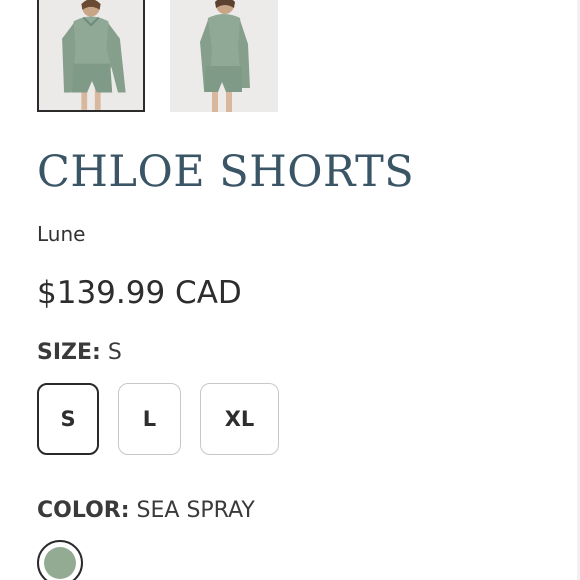 Image resolution: width=580 pixels, height=580 pixels. Describe the element at coordinates (60, 563) in the screenshot. I see `color-swatch-fill` at that location.